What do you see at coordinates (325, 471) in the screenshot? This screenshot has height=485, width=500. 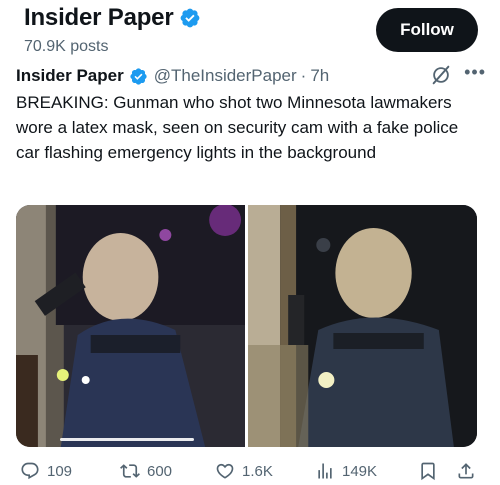 I see `views-icon` at bounding box center [325, 471].